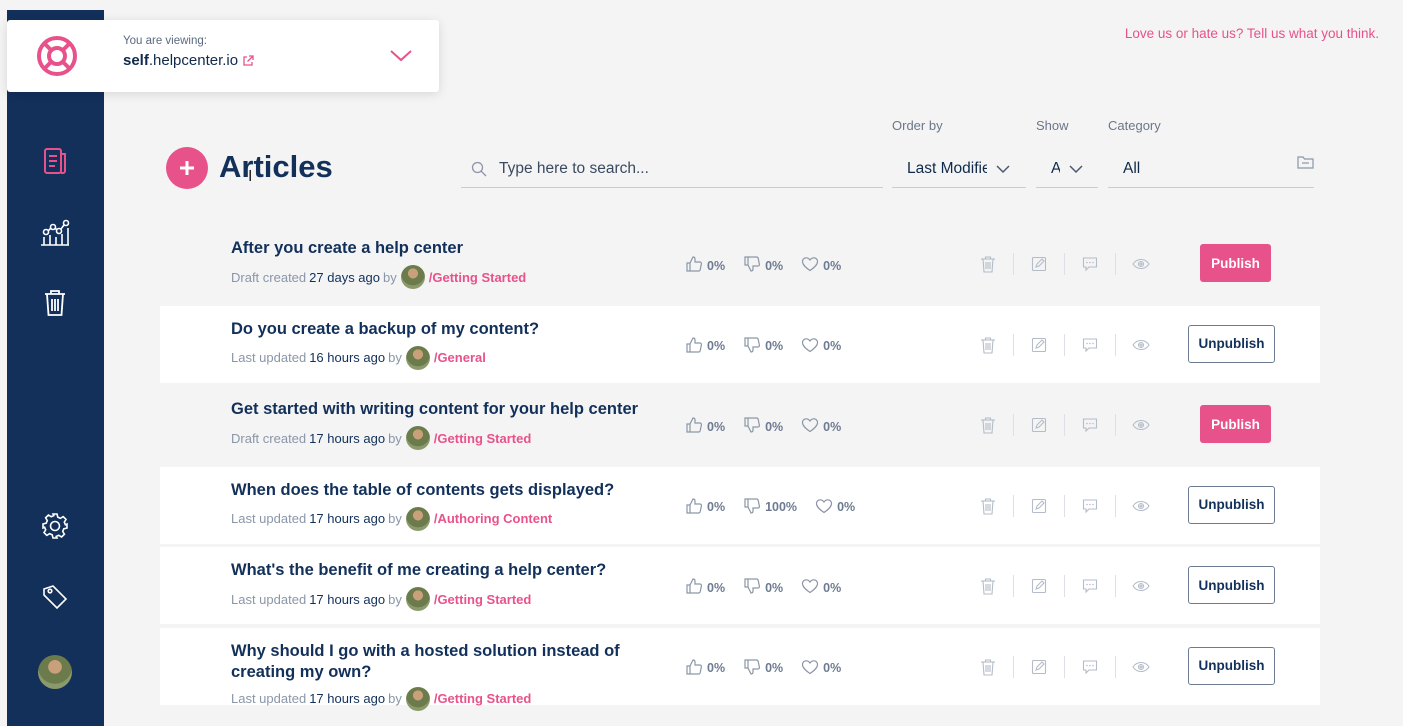 This screenshot has width=1403, height=726. Describe the element at coordinates (772, 668) in the screenshot. I see `article-stats: 0% 0% 0%` at that location.